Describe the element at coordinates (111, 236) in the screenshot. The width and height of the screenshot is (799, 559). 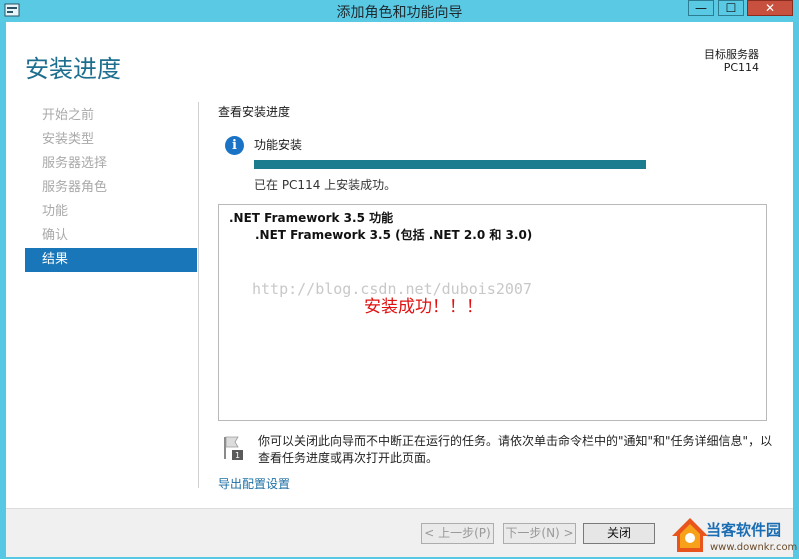
I see `sidebar-item-confirmation: 确认` at that location.